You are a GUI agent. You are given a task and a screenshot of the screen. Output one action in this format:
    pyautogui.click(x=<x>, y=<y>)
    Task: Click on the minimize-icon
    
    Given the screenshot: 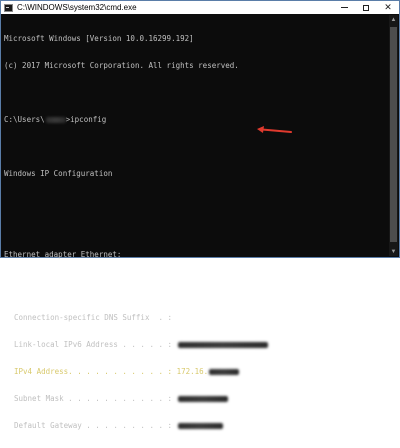 What is the action you would take?
    pyautogui.click(x=344, y=7)
    